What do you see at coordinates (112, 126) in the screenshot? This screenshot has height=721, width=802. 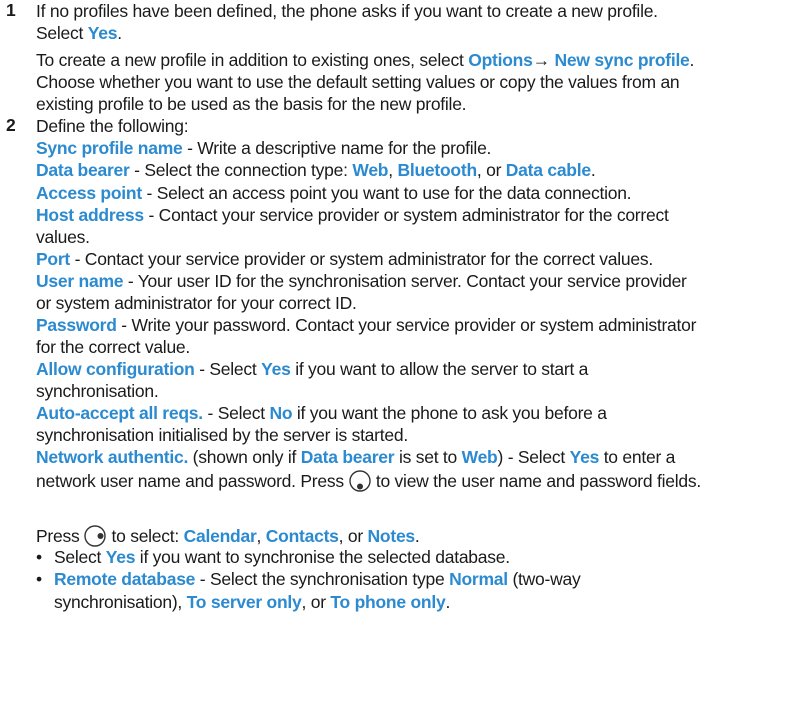 I see `step2-intro: Define the following:` at bounding box center [112, 126].